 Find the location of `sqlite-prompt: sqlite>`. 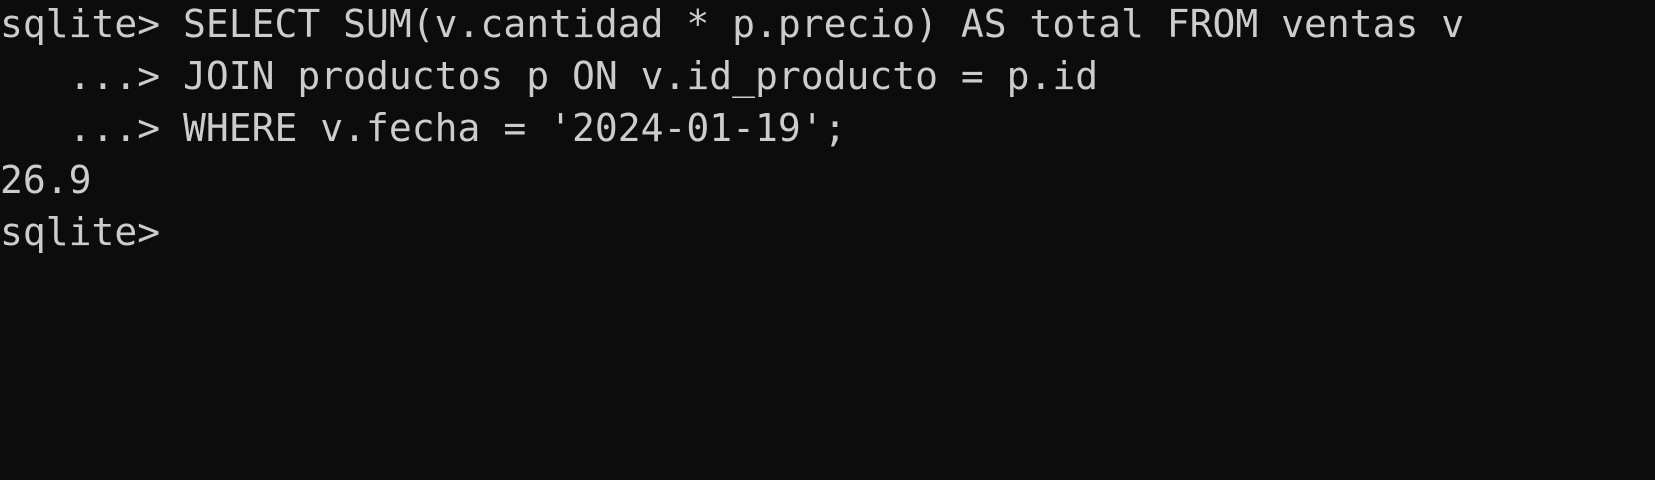

sqlite-prompt: sqlite> is located at coordinates (827, 232).